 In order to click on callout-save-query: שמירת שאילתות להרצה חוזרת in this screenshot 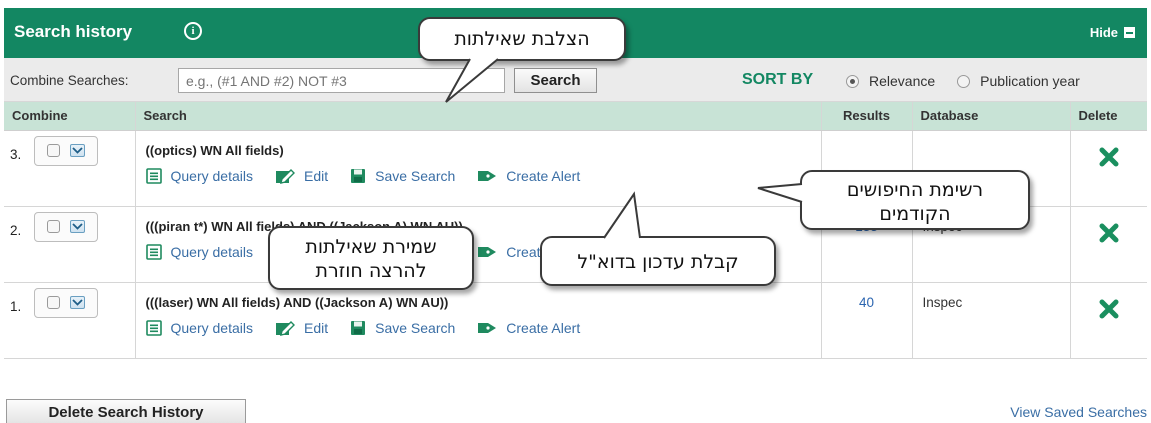, I will do `click(371, 258)`.